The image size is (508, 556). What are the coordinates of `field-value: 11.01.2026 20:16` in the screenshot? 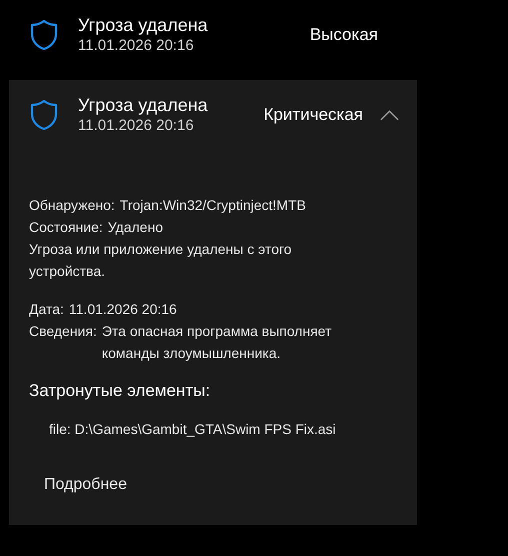 It's located at (122, 309).